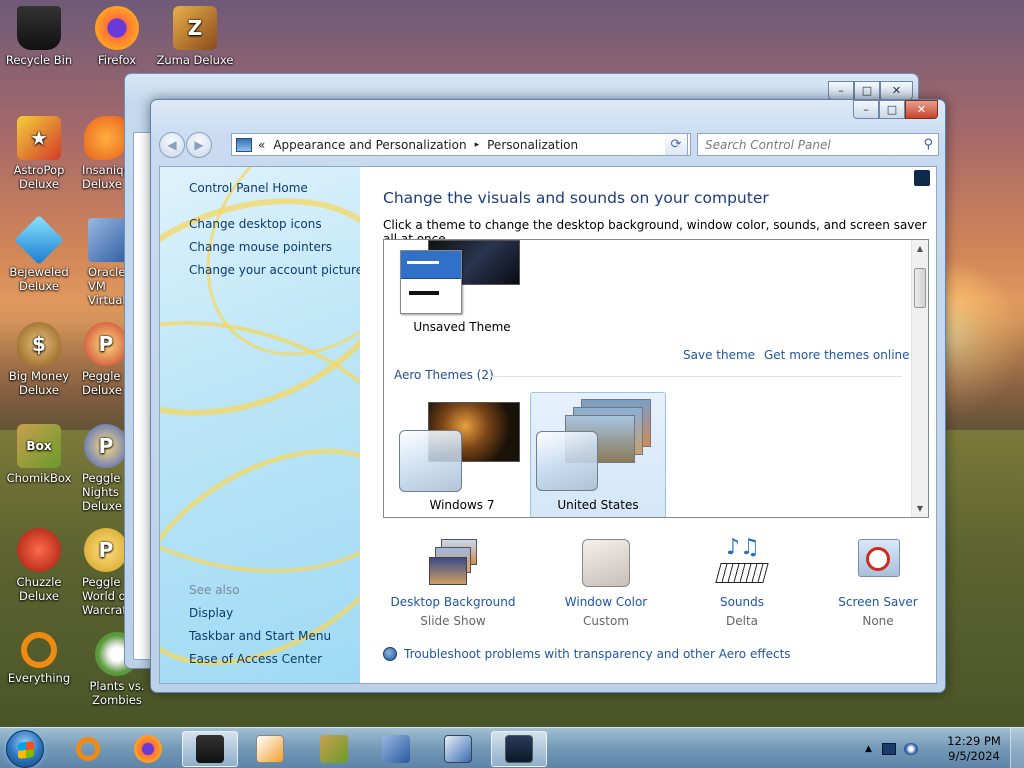 The image size is (1024, 768). What do you see at coordinates (519, 749) in the screenshot?
I see `taskbar-control-panel` at bounding box center [519, 749].